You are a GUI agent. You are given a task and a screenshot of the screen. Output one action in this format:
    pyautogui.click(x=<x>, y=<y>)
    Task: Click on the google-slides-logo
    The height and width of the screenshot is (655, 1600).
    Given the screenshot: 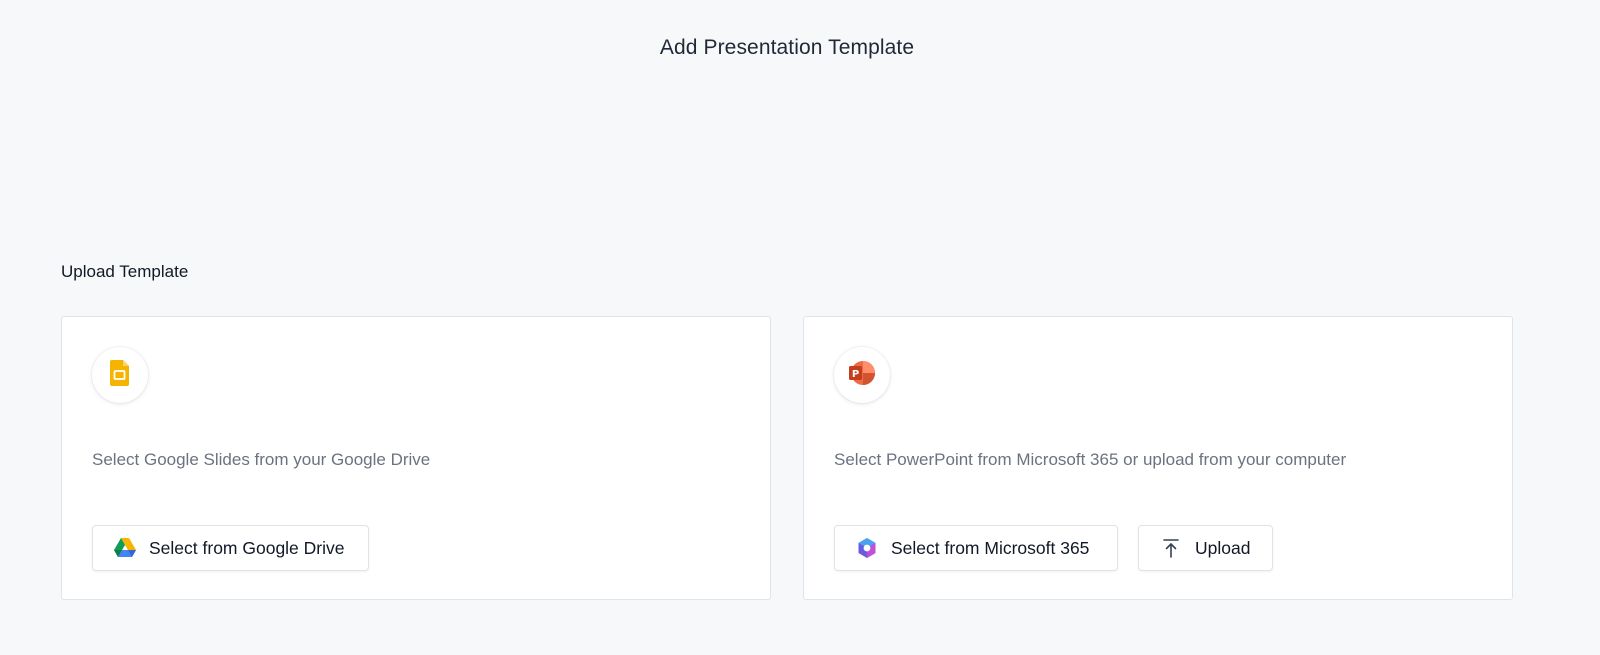 What is the action you would take?
    pyautogui.click(x=120, y=375)
    